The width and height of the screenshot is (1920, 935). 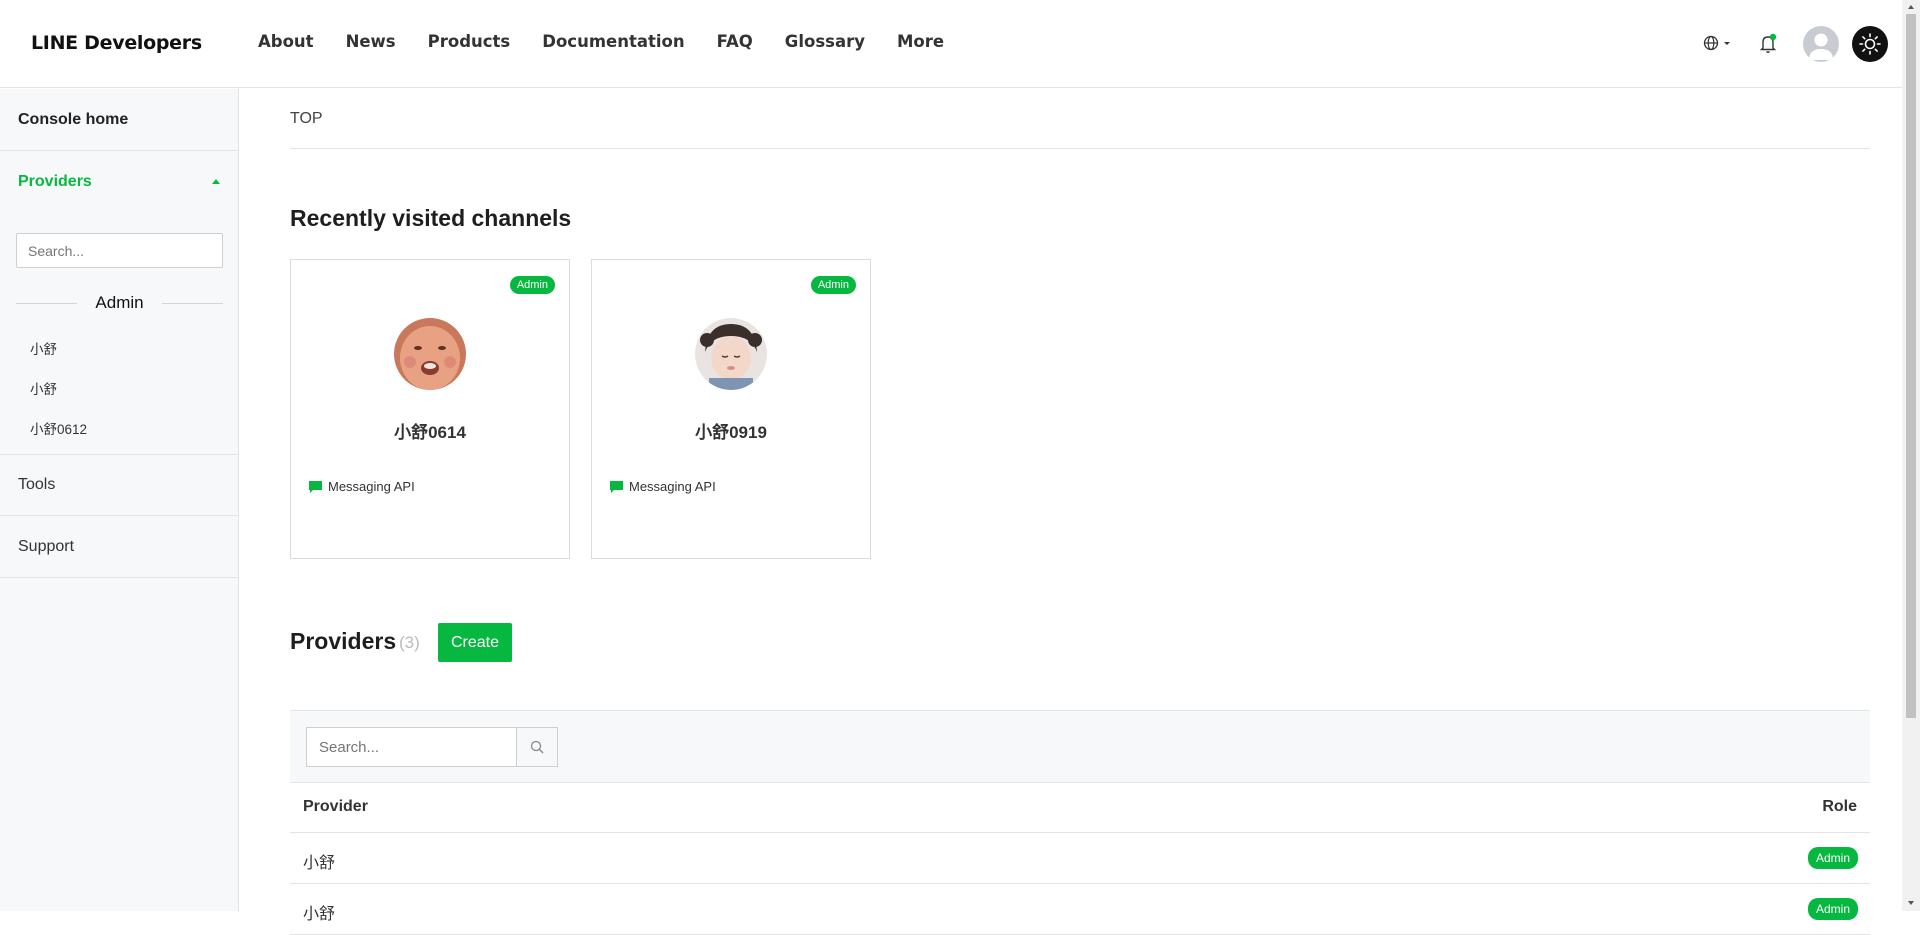 I want to click on nav-glossary: Glossary, so click(x=825, y=41).